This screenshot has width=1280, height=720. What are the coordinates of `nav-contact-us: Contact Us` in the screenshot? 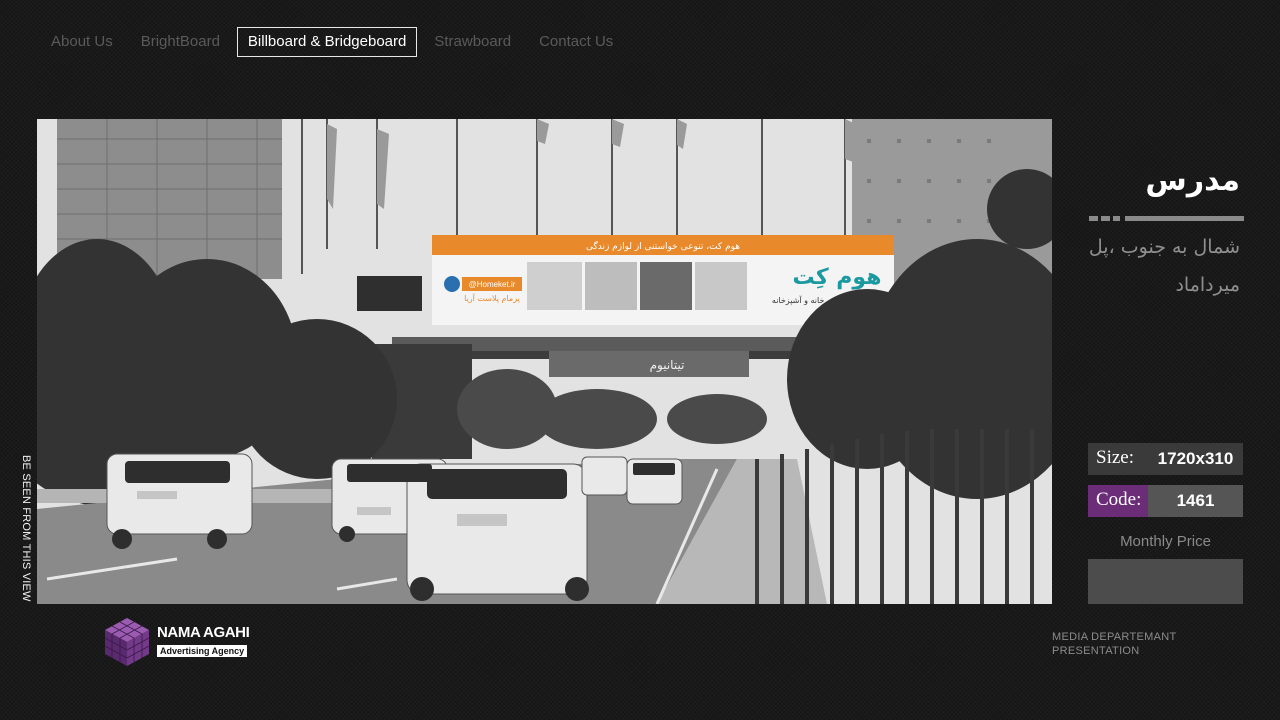 It's located at (576, 42).